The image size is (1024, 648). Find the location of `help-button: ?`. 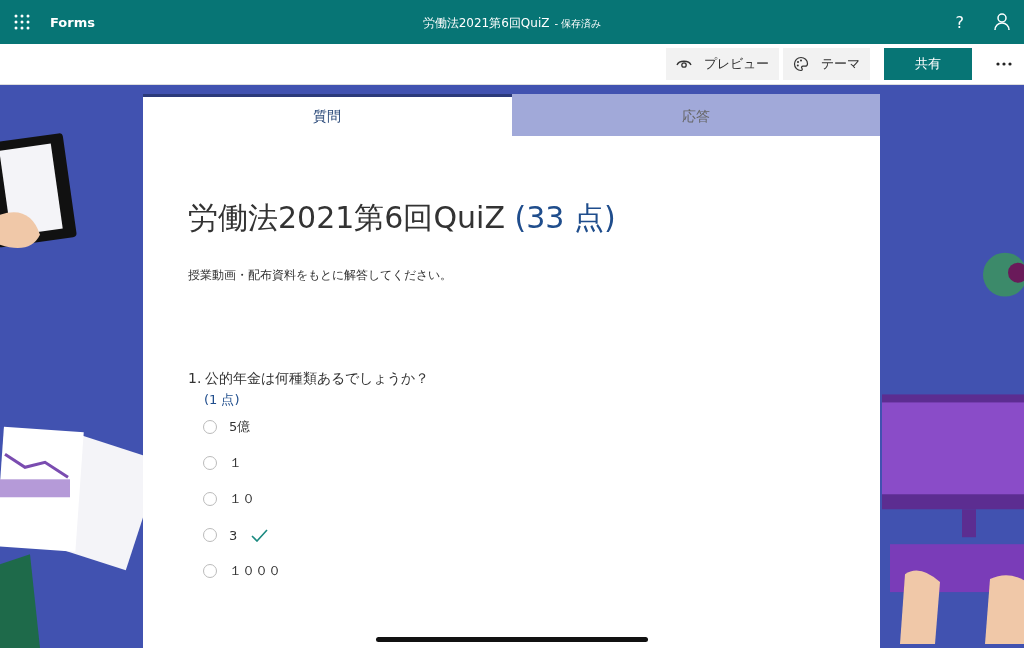

help-button: ? is located at coordinates (959, 22).